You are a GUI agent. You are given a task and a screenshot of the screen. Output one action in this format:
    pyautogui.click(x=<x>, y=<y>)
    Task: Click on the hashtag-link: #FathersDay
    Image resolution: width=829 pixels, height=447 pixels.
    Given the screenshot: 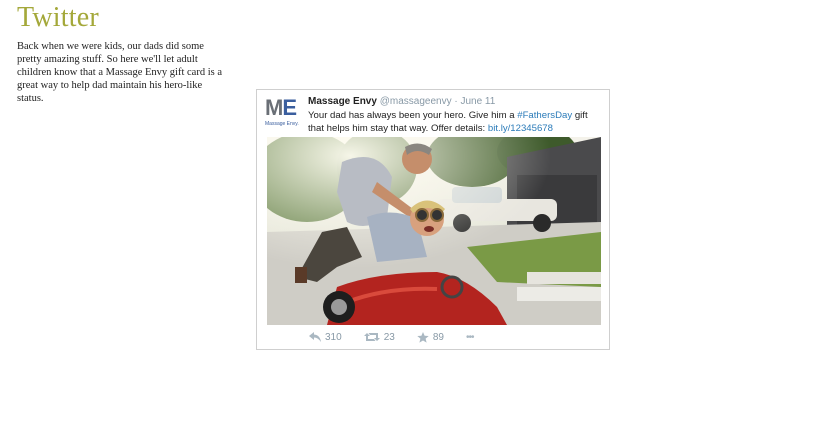 What is the action you would take?
    pyautogui.click(x=544, y=115)
    